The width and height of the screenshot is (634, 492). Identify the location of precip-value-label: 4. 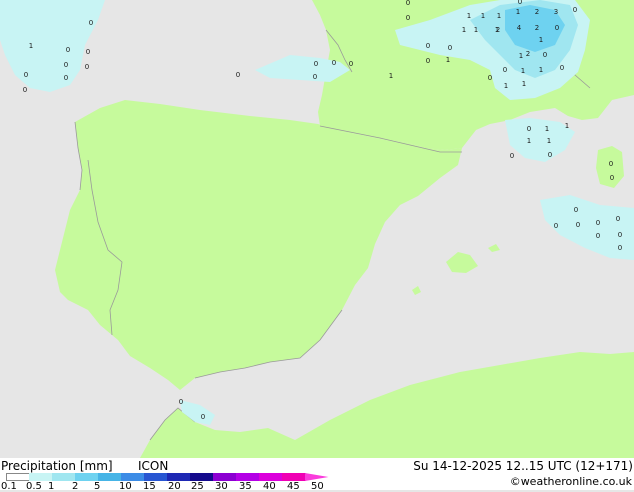
(519, 28).